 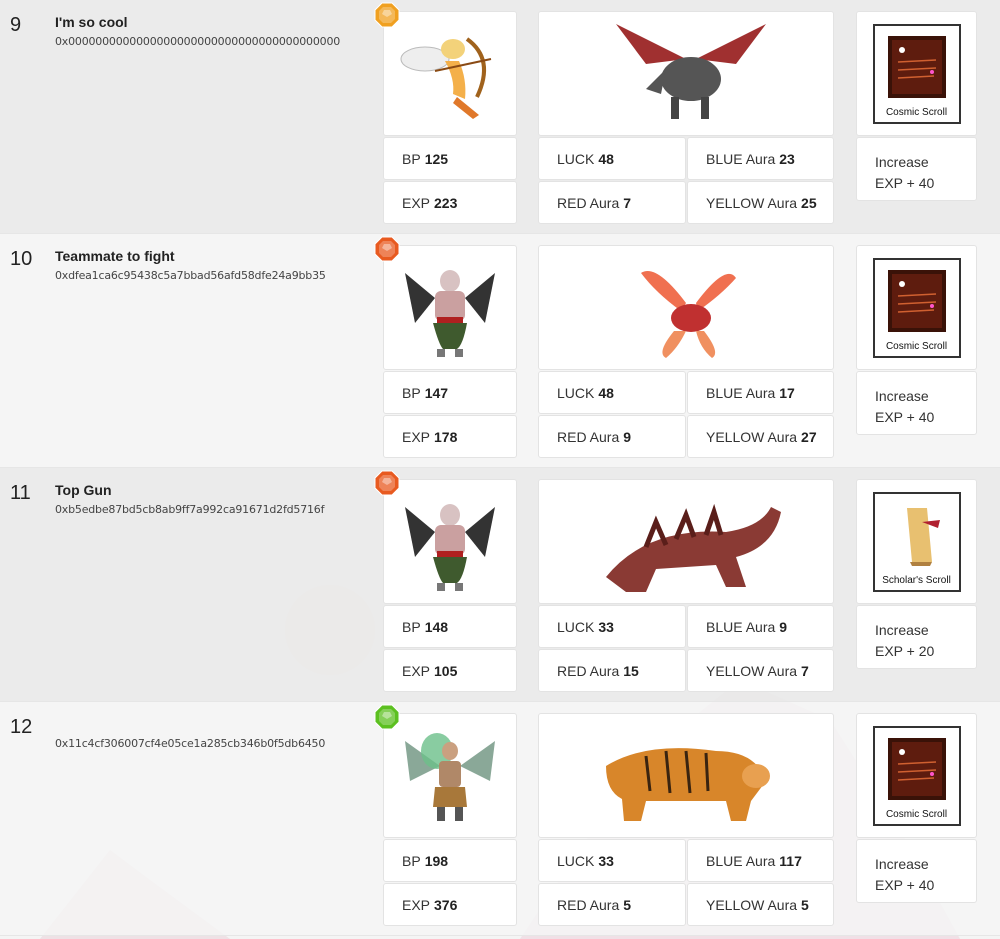 I want to click on bp-value: 148, so click(x=436, y=626).